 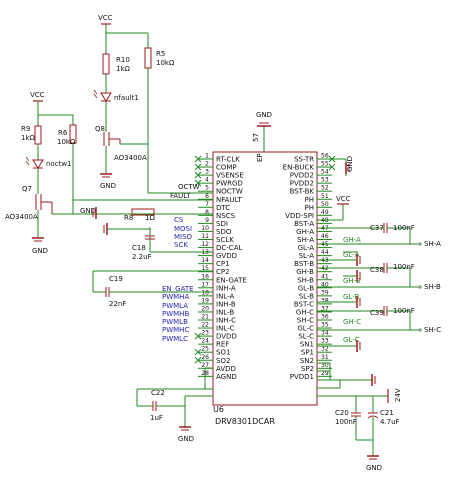 What do you see at coordinates (352, 322) in the screenshot?
I see `net-gh-c: GH-C` at bounding box center [352, 322].